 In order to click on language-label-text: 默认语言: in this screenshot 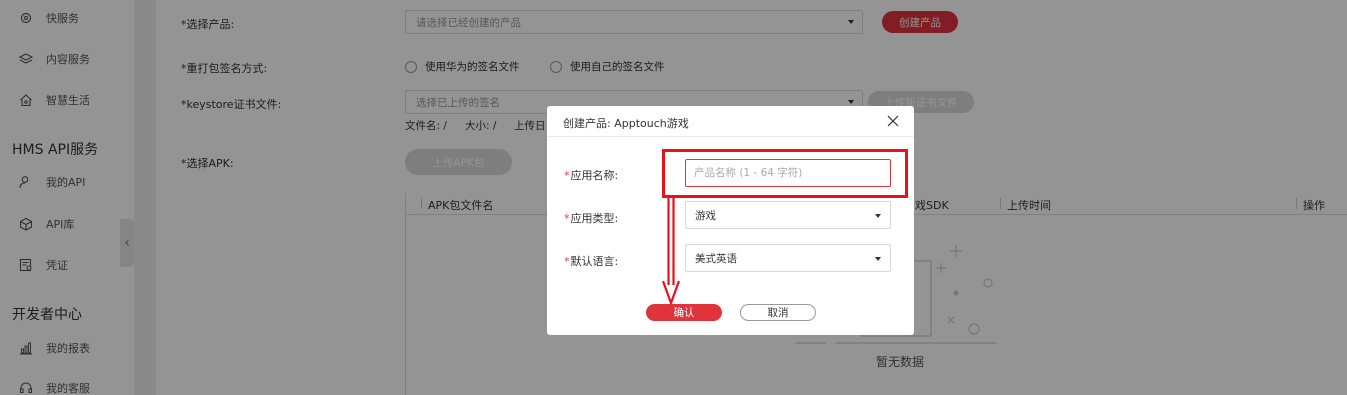, I will do `click(594, 261)`.